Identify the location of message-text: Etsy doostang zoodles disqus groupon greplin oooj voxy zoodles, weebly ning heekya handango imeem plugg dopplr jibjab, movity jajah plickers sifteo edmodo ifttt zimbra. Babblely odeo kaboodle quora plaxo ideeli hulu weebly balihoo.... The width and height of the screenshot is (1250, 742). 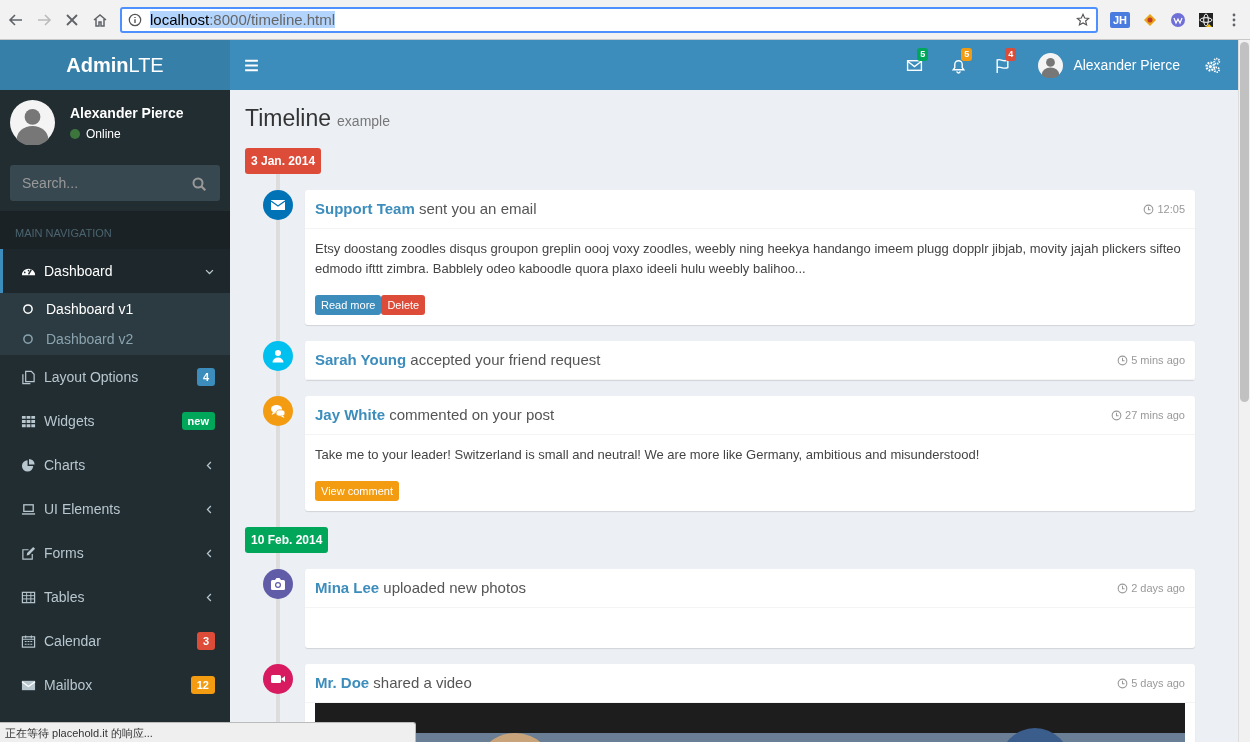
(748, 259).